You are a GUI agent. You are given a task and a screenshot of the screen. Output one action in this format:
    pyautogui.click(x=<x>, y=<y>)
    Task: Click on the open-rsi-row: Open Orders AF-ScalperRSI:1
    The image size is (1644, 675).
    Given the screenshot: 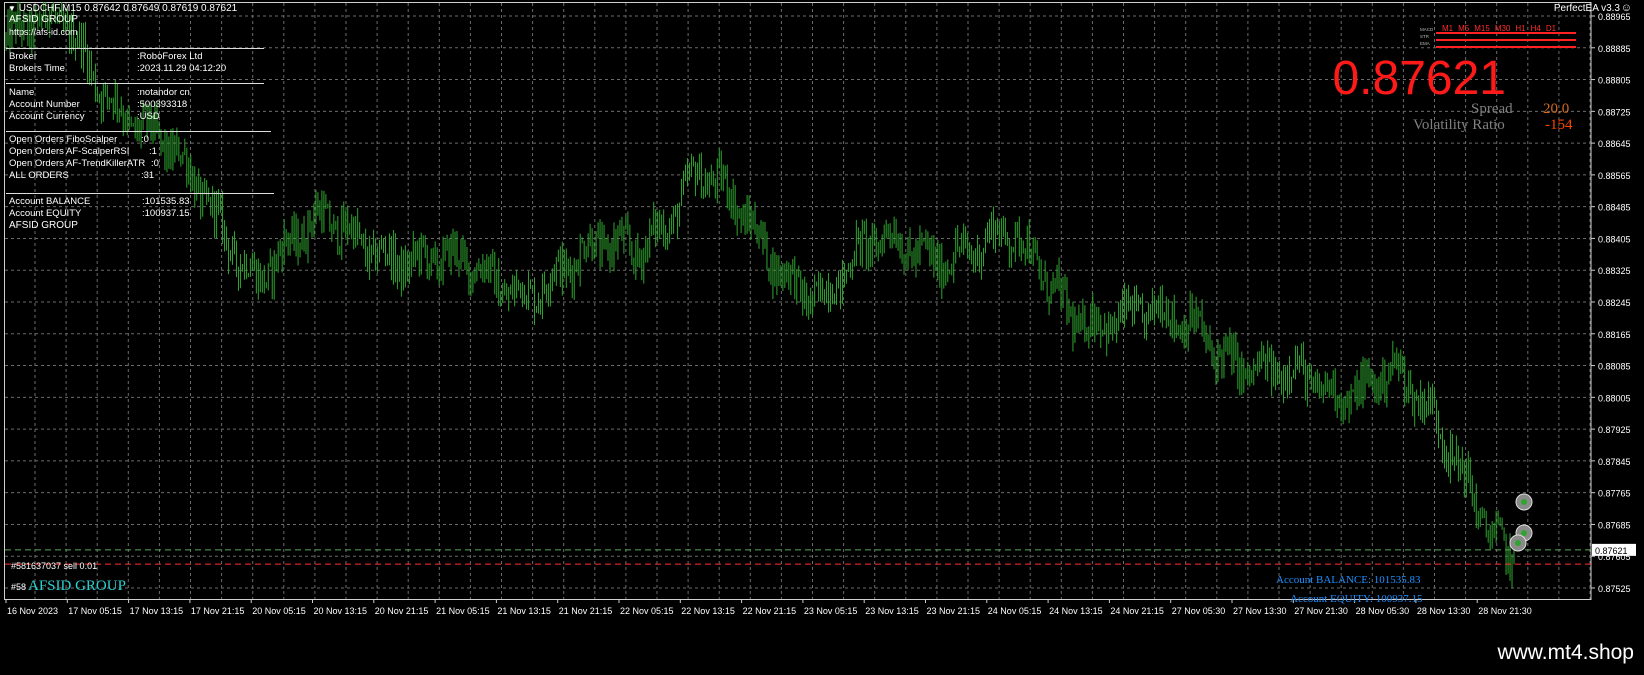 What is the action you would take?
    pyautogui.click(x=83, y=152)
    